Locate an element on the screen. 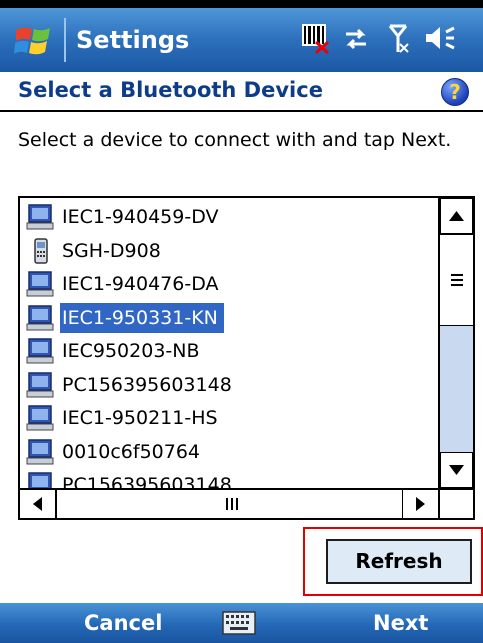 The image size is (483, 643). app-title: Settings is located at coordinates (133, 40).